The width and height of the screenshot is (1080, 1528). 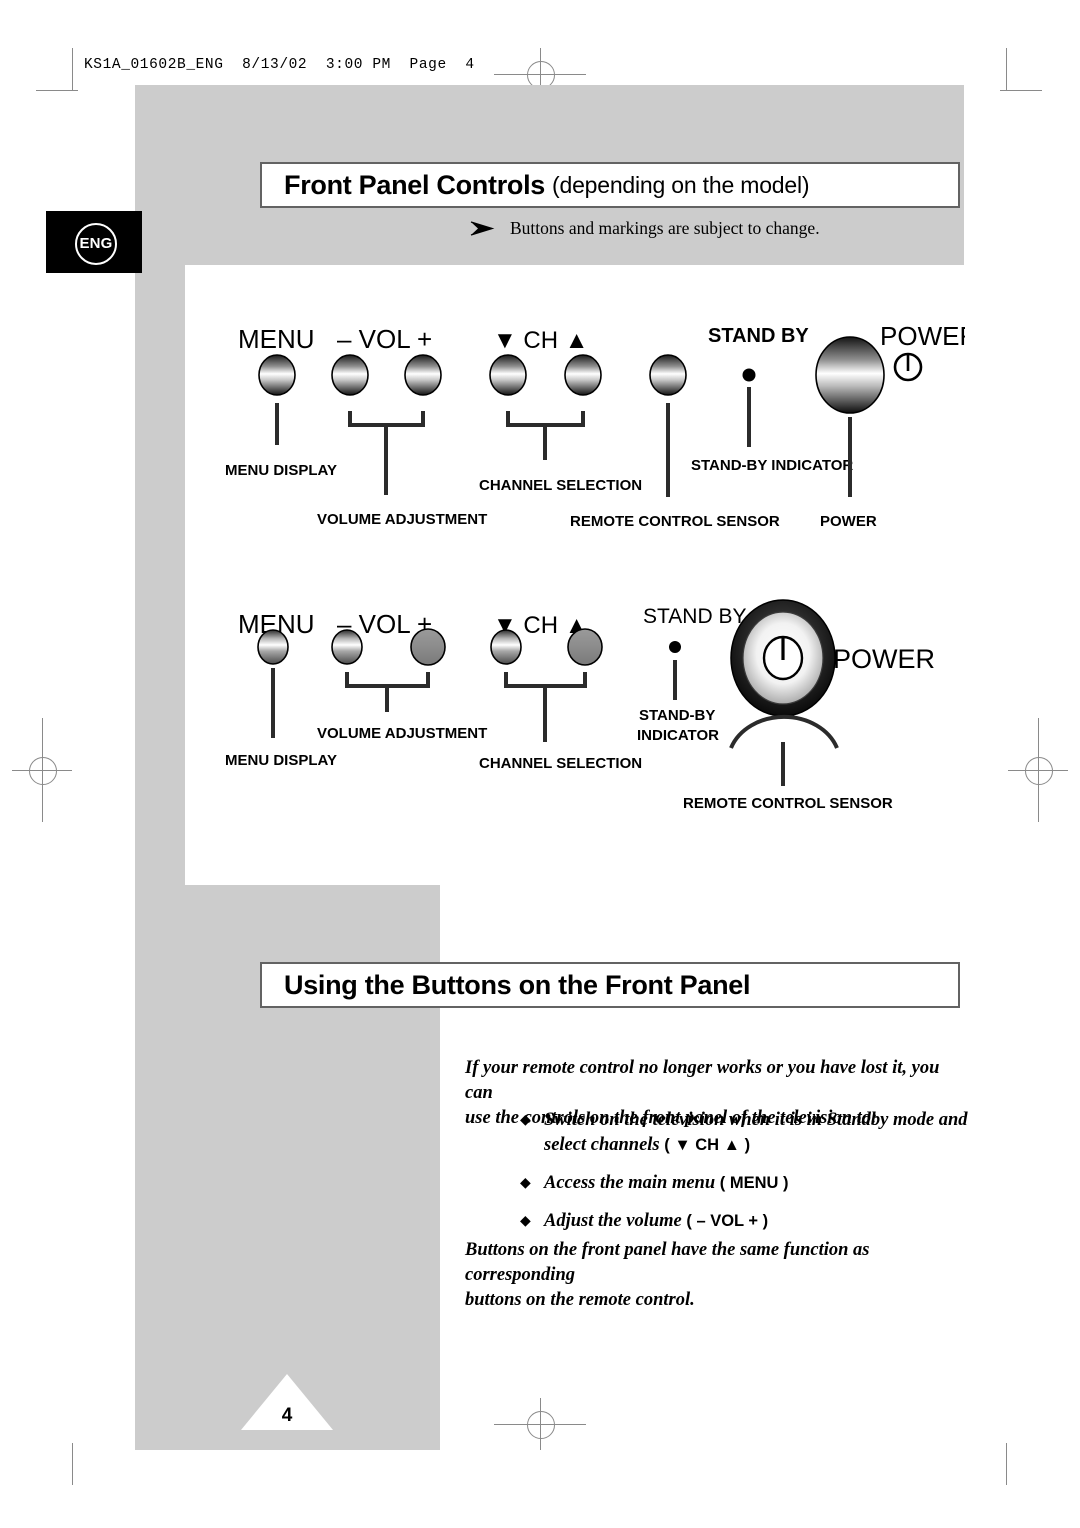 What do you see at coordinates (1021, 90) in the screenshot?
I see `crop-rule-right-upper` at bounding box center [1021, 90].